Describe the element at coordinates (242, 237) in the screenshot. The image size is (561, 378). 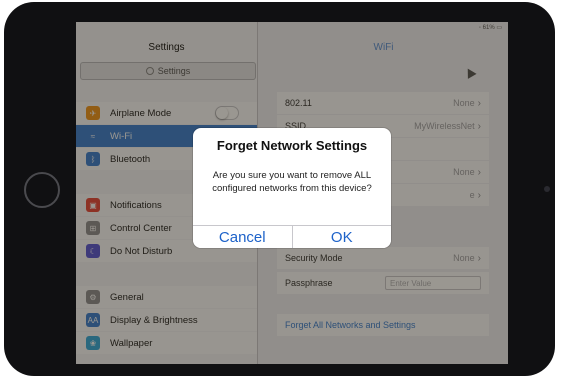
I see `cancel-button: Cancel` at that location.